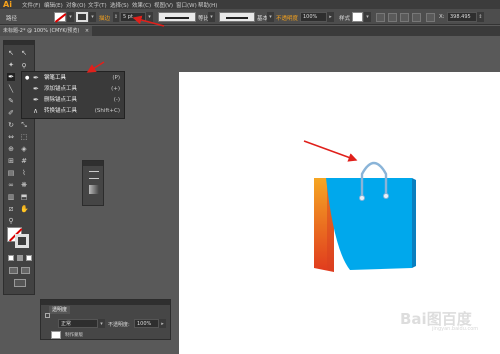  I want to click on document-setup-icon, so click(380, 17).